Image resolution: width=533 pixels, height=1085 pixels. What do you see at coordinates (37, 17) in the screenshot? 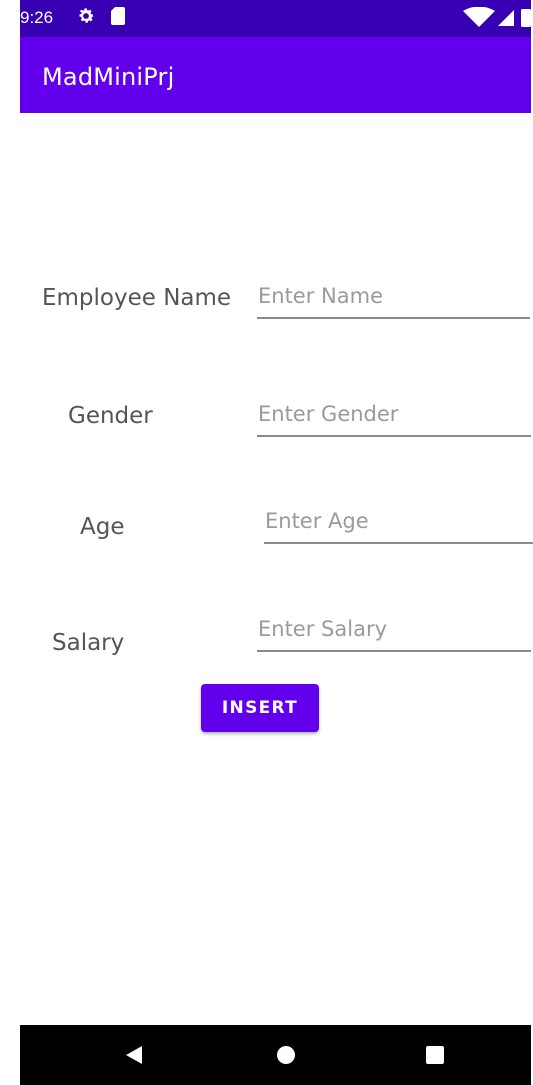
I see `status-time: 9:26` at bounding box center [37, 17].